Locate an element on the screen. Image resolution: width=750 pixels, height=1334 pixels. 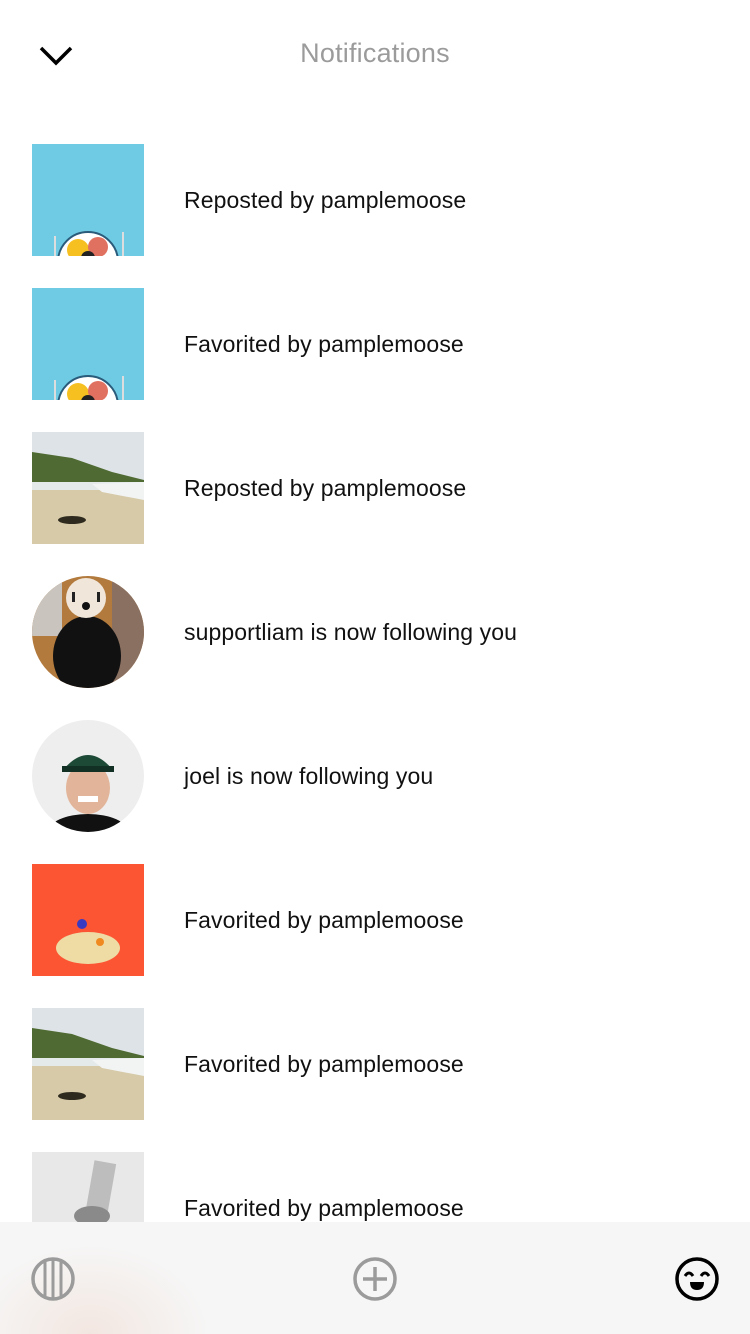
notification-item: supportliam is now following you is located at coordinates (375, 632).